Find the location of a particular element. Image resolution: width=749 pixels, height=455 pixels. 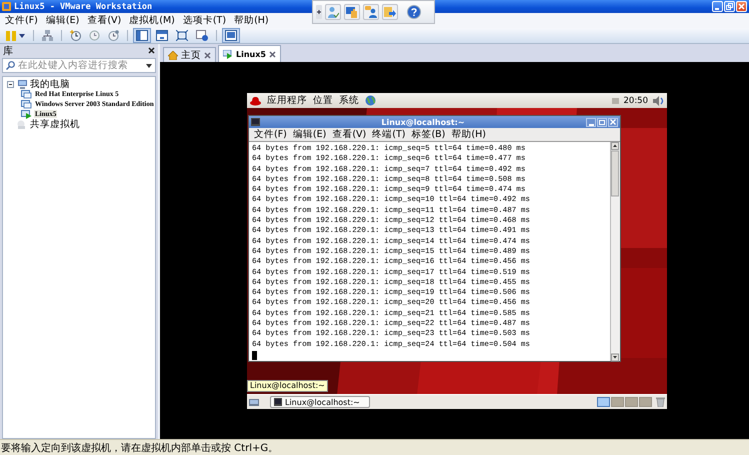

window-title: Linux@localhost:~ is located at coordinates (423, 122).